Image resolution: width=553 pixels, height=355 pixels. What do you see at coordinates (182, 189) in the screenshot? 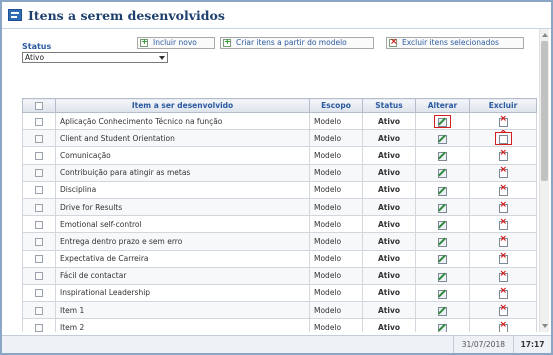
I see `item-name: Disciplina` at bounding box center [182, 189].